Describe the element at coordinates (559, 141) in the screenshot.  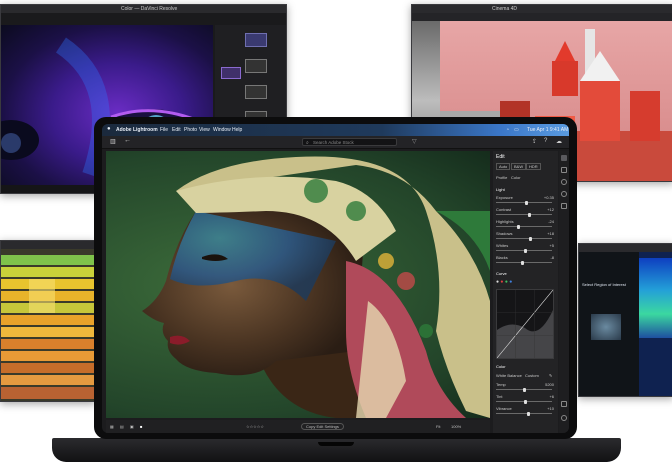
I see `cloud-icon: ☁` at that location.